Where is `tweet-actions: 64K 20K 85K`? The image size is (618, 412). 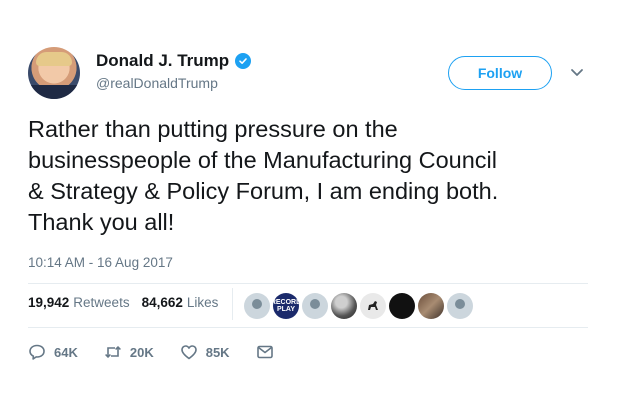
tweet-actions: 64K 20K 85K is located at coordinates (164, 352).